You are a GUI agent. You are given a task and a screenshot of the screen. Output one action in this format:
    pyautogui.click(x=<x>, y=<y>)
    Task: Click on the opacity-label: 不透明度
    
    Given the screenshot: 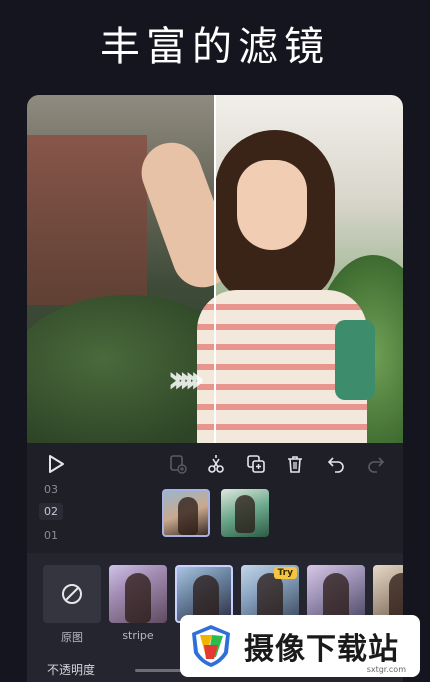 What is the action you would take?
    pyautogui.click(x=71, y=670)
    